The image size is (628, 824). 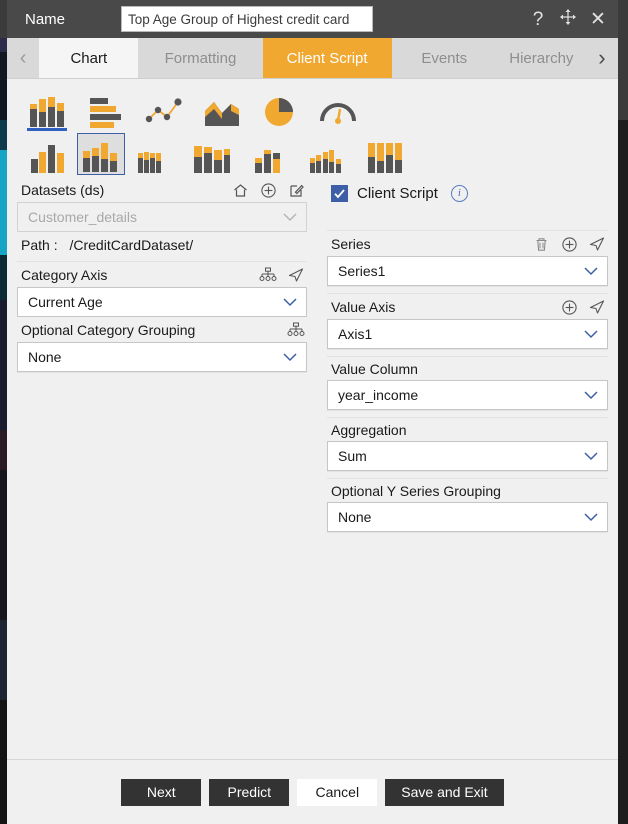 I want to click on y-series-grouping-group: Optional Y Series Grouping None, so click(x=467, y=505).